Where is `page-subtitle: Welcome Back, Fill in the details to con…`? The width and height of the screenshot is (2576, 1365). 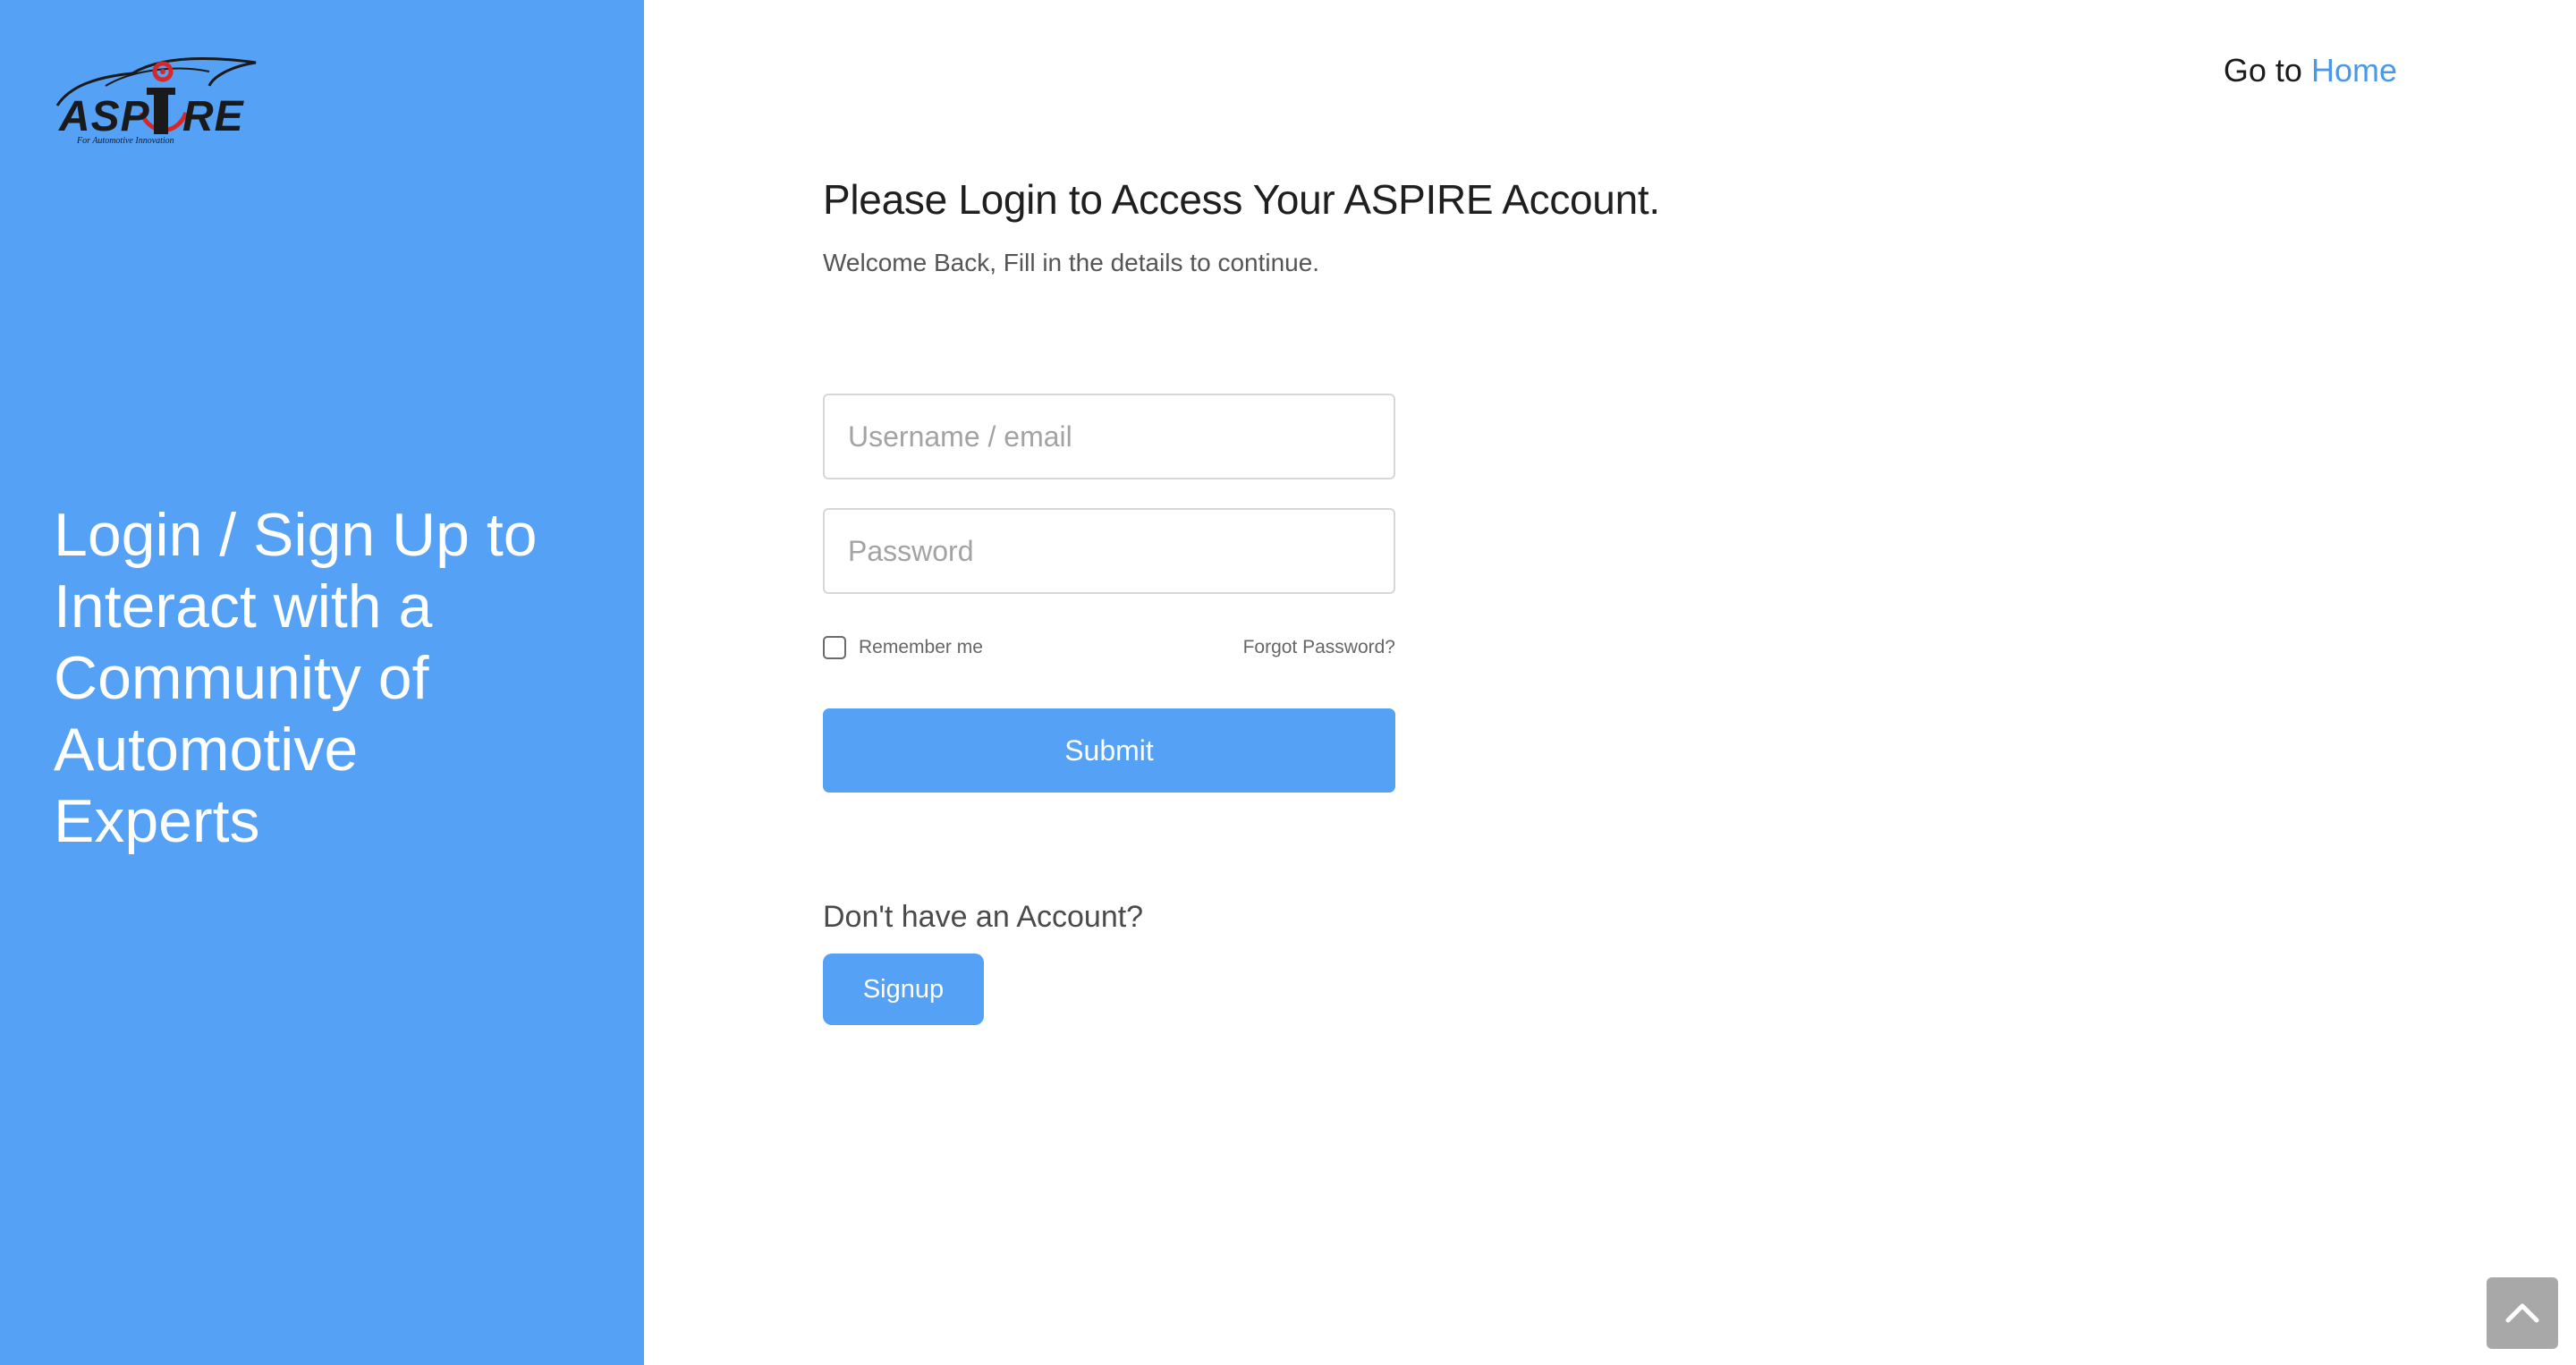 page-subtitle: Welcome Back, Fill in the details to con… is located at coordinates (1071, 262).